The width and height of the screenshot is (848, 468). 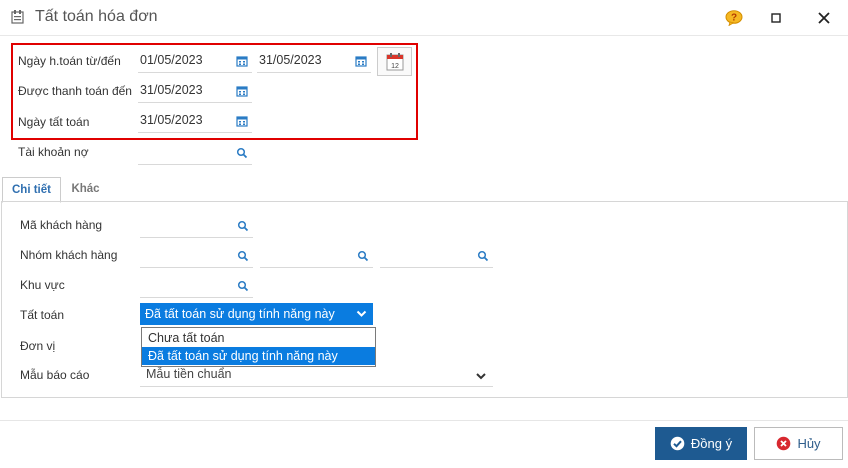 I want to click on ok-button-label: Đồng ý, so click(x=711, y=443).